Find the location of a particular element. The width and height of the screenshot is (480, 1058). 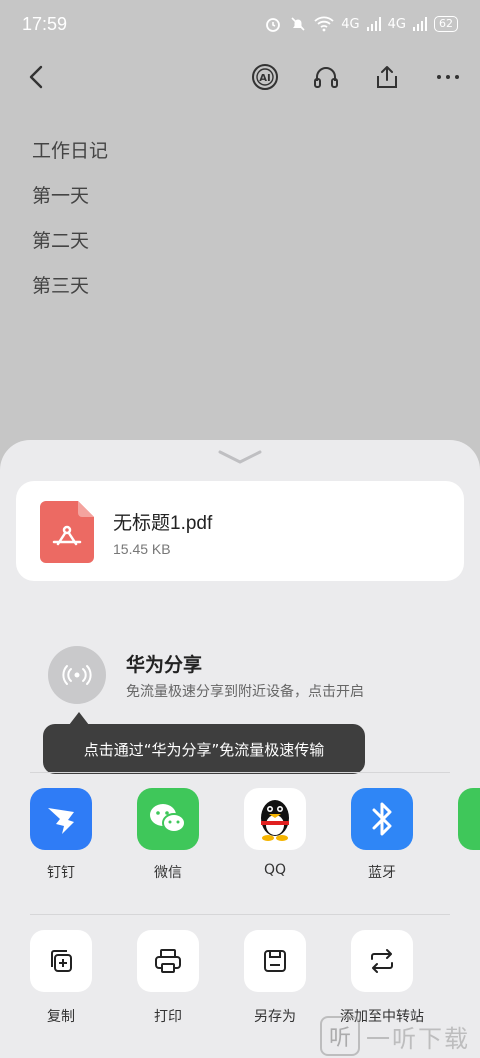

doc-line: 第一天 is located at coordinates (61, 196).